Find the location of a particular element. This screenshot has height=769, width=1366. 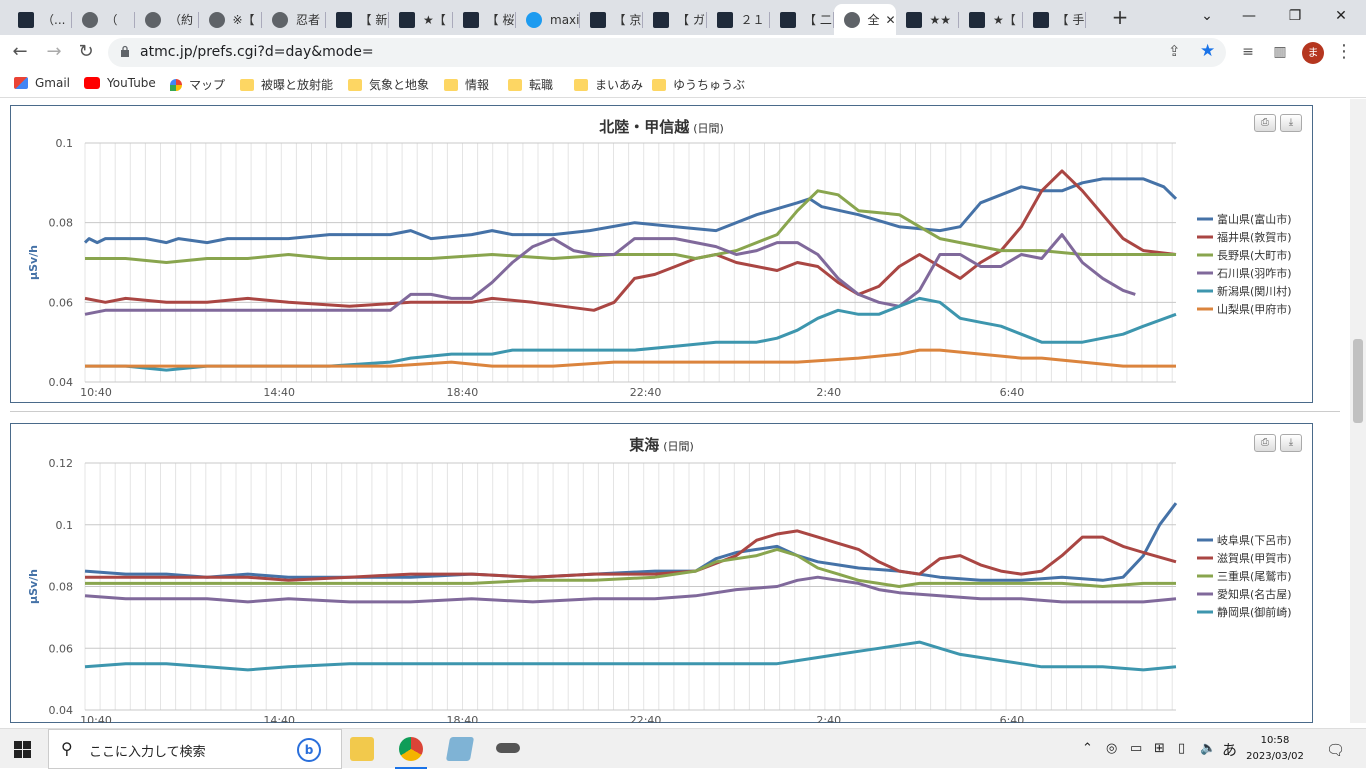

browser-tab: 【 新 is located at coordinates (357, 19).